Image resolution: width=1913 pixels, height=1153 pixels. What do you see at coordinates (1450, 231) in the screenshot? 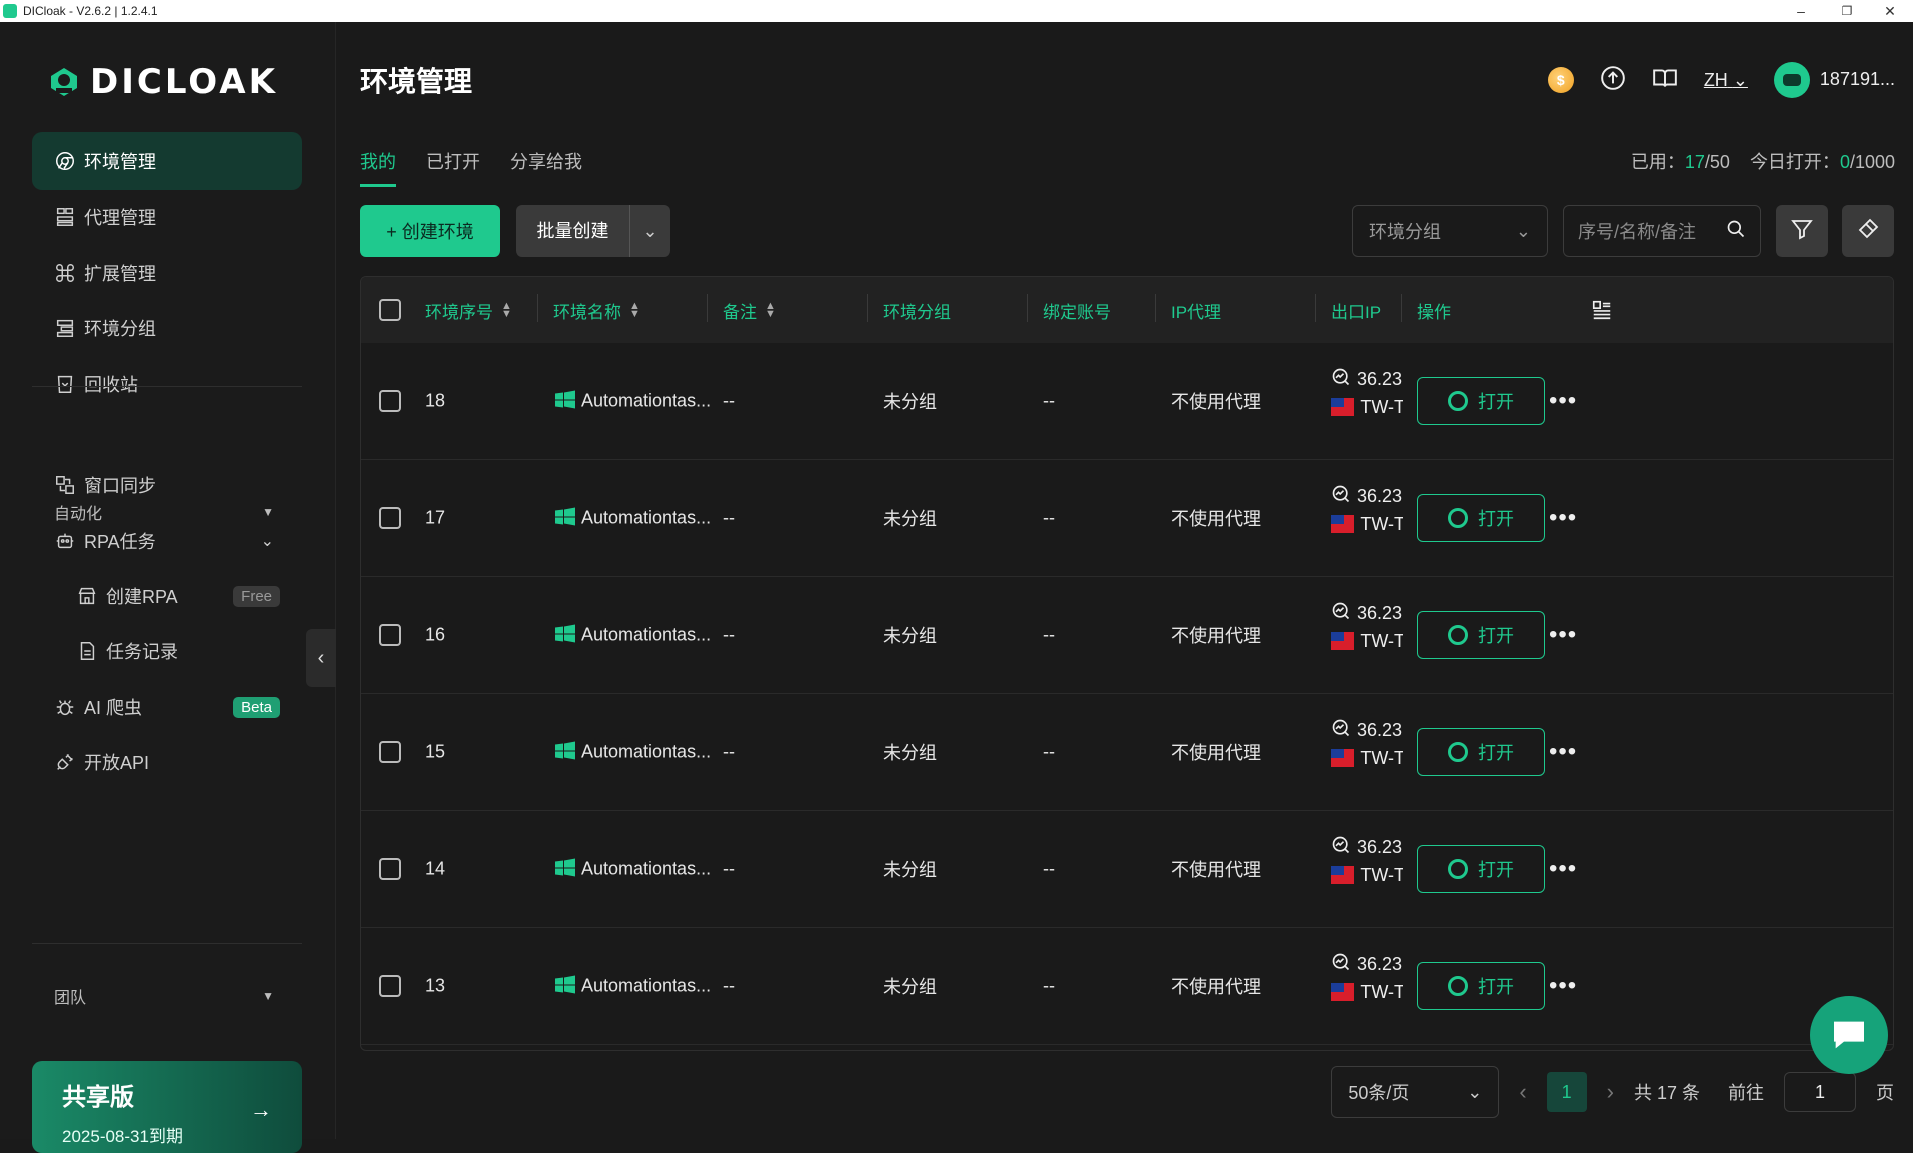
I see `group-filter-select: 环境分组 ⌄` at bounding box center [1450, 231].